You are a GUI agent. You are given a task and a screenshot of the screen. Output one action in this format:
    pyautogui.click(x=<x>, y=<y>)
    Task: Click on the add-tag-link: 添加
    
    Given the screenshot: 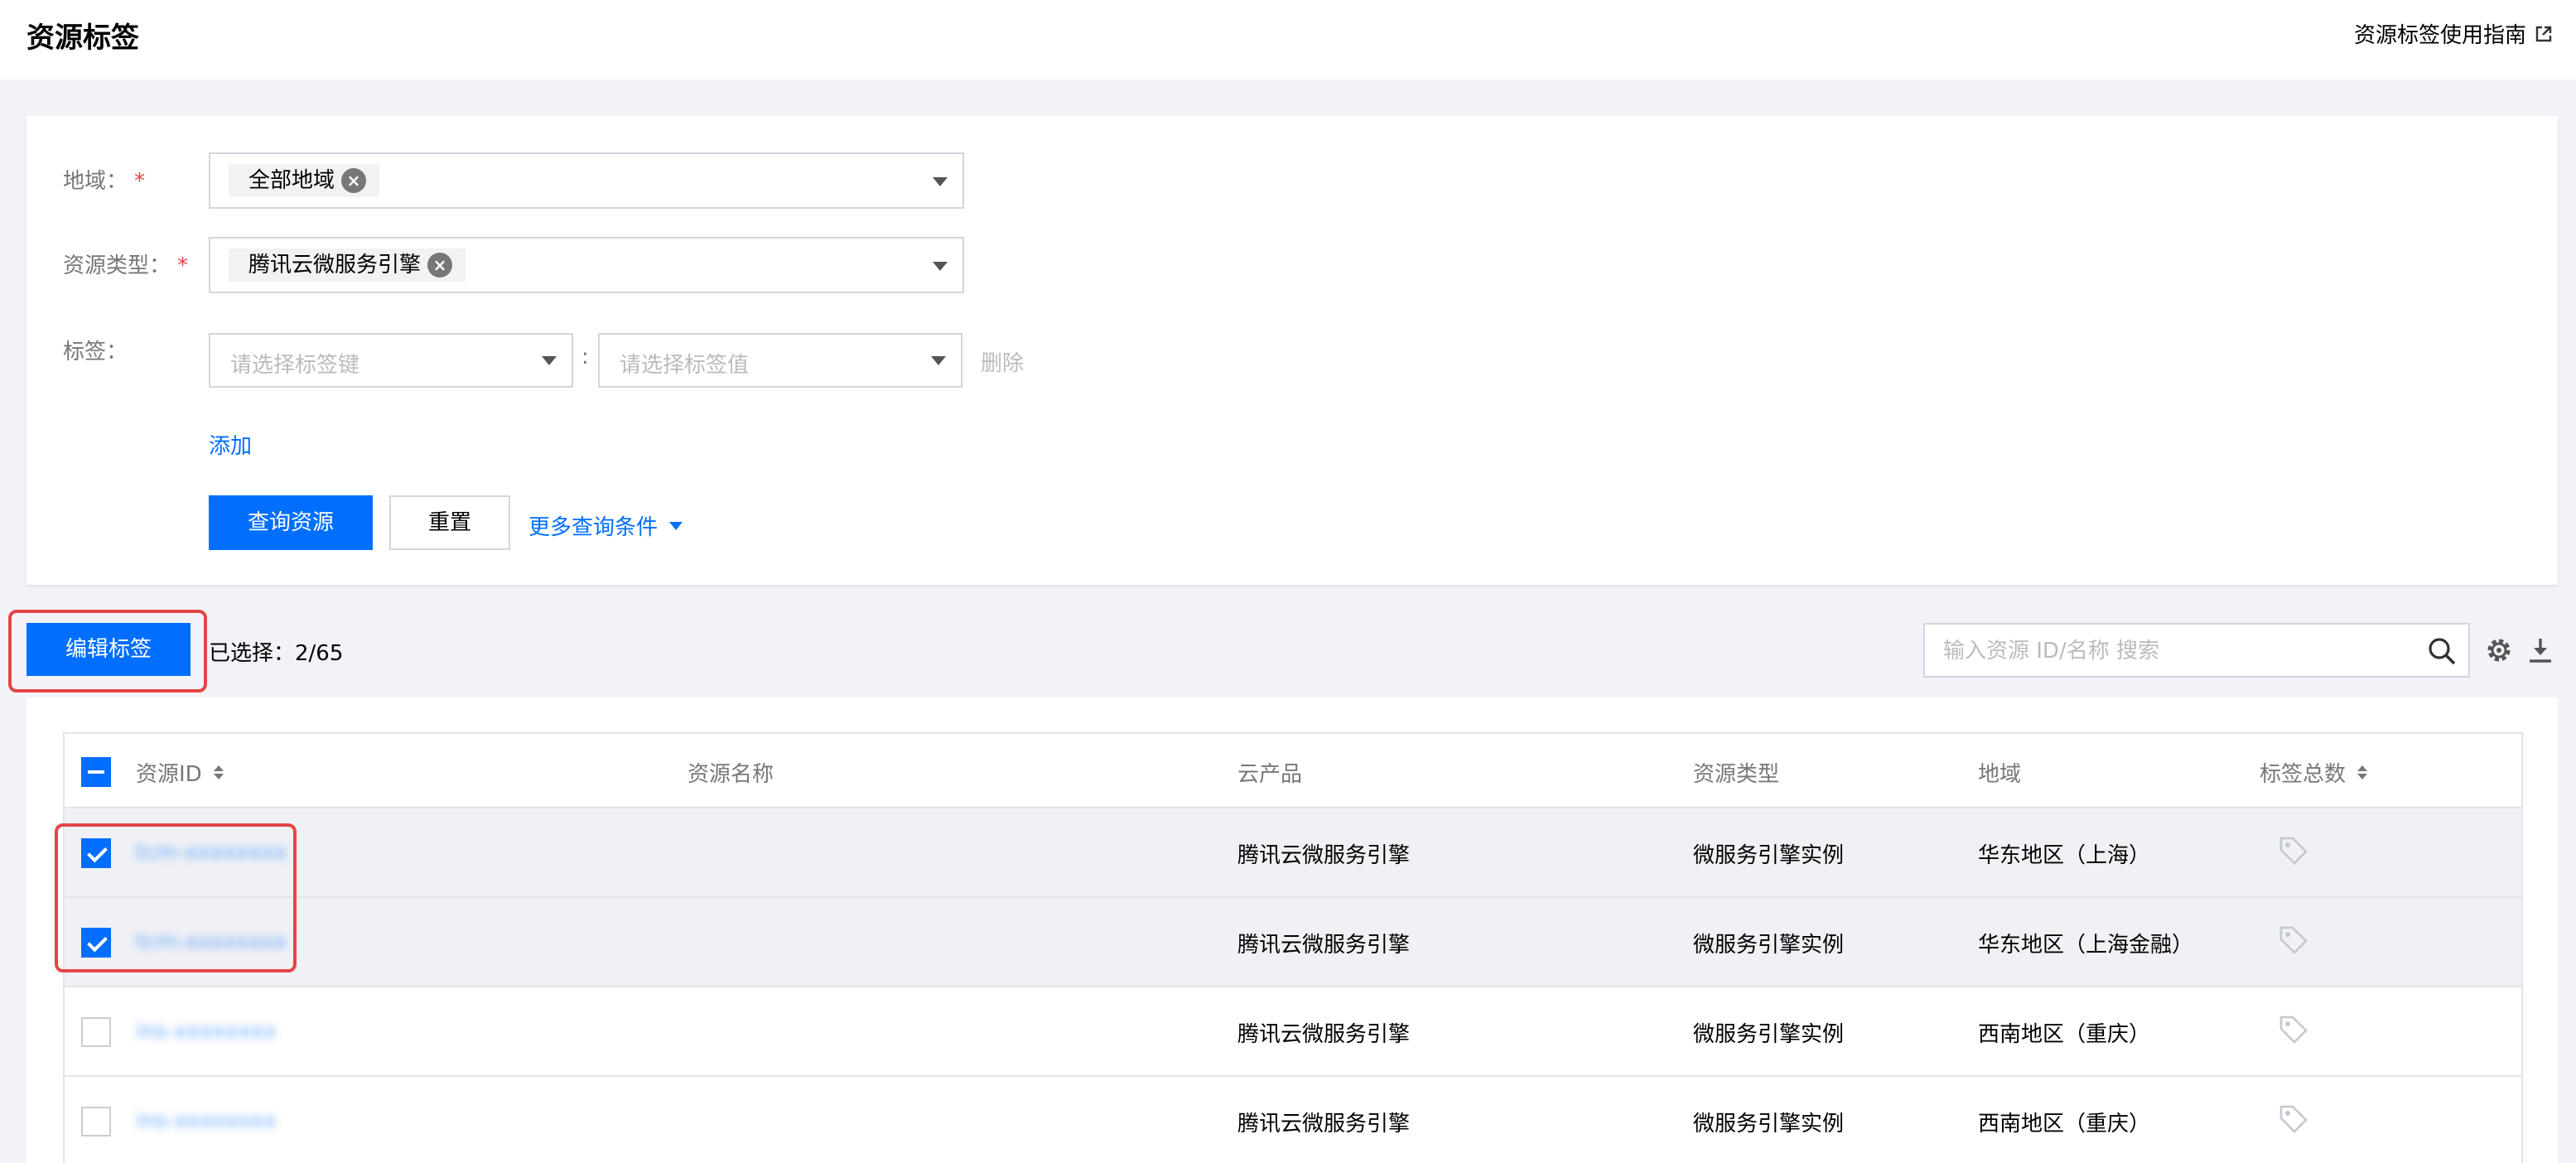 What is the action you would take?
    pyautogui.click(x=230, y=444)
    